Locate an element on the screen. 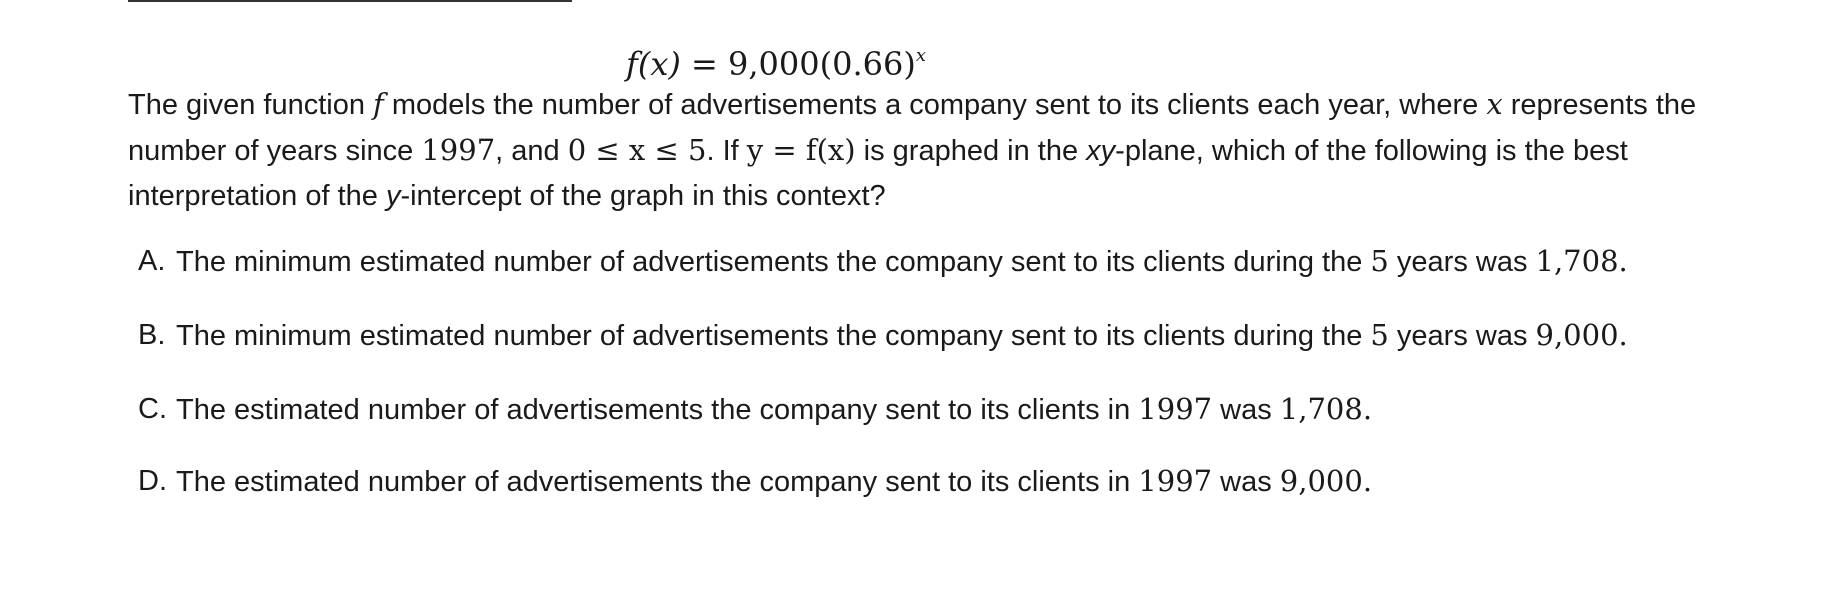  equation-equals: = is located at coordinates (704, 64).